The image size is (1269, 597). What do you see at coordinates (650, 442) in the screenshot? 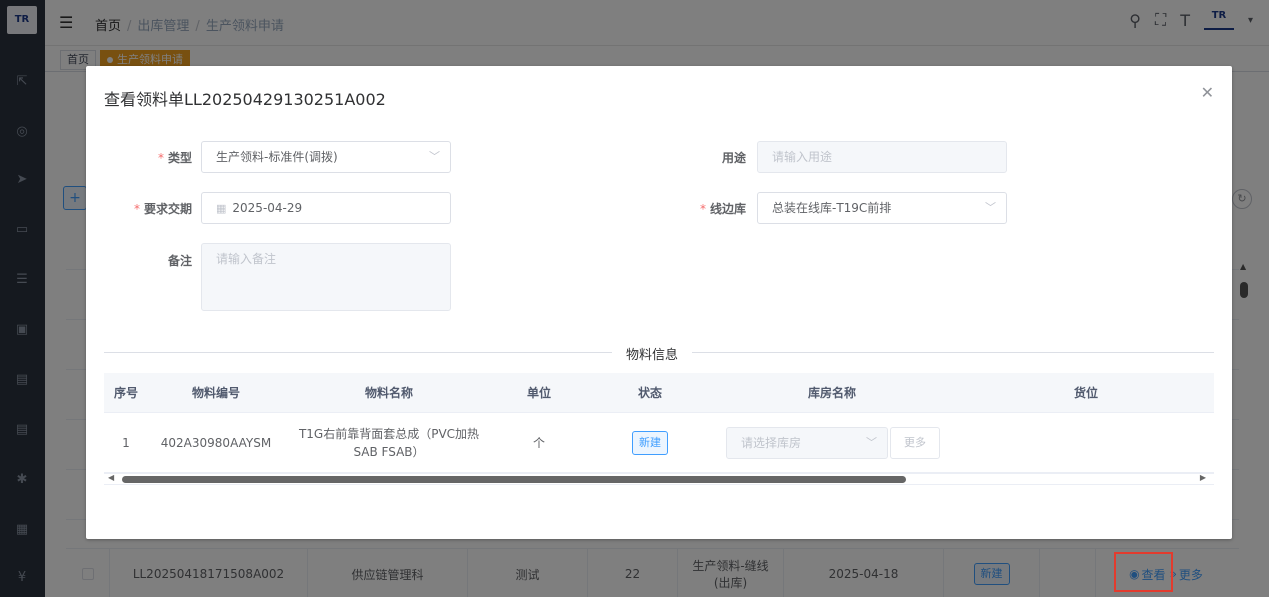
I see `status-badge: 新建` at bounding box center [650, 442].